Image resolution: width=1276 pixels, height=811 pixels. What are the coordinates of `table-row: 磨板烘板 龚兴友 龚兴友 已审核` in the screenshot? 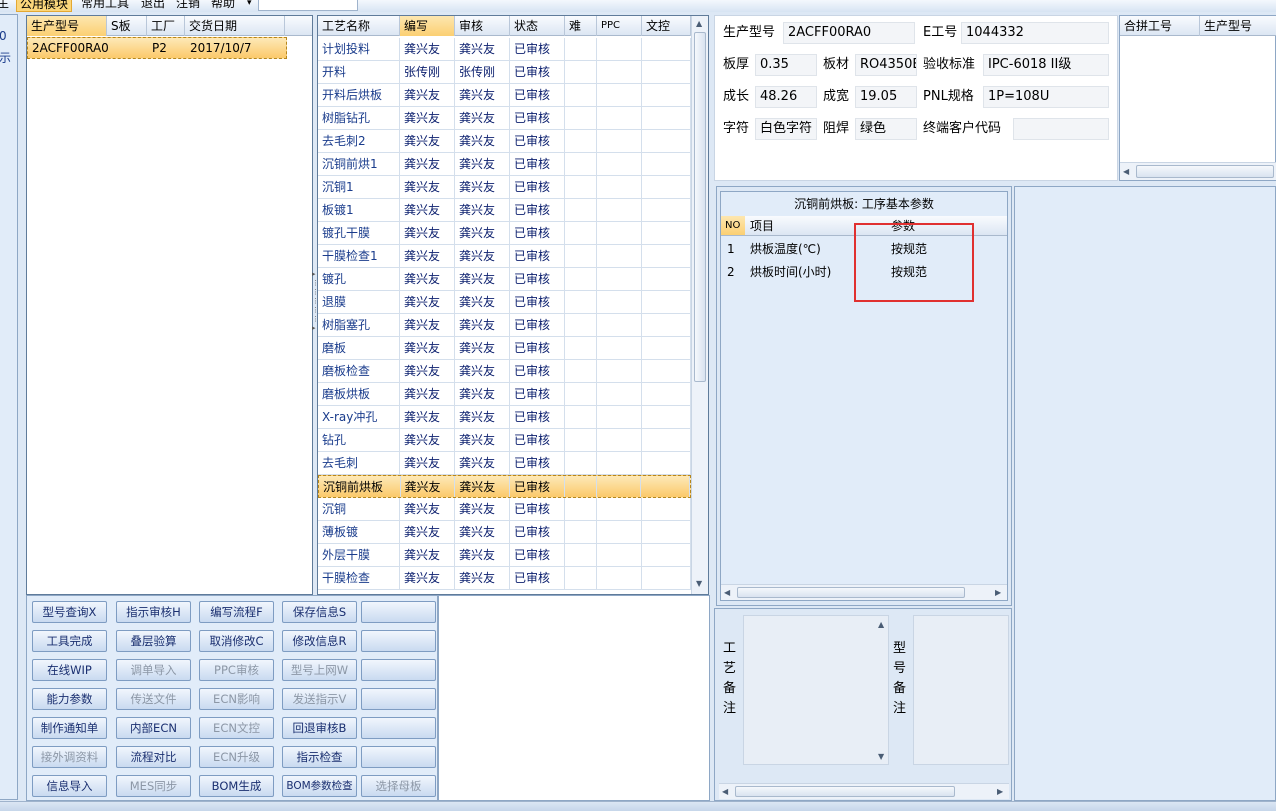 It's located at (504, 394).